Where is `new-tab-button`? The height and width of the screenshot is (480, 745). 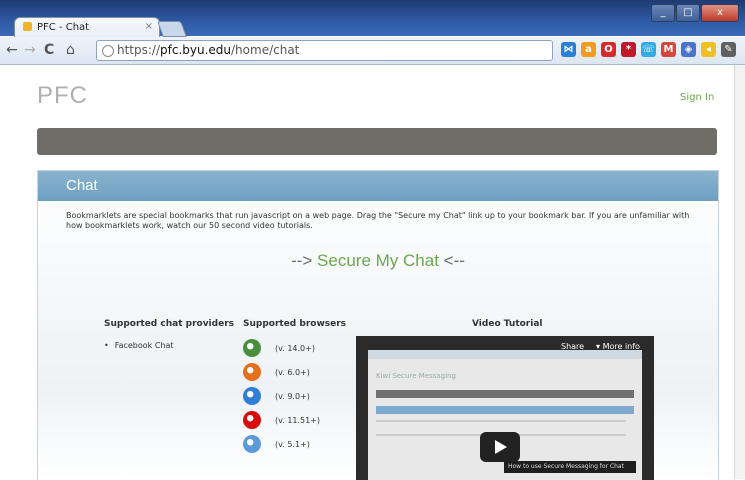 new-tab-button is located at coordinates (172, 29).